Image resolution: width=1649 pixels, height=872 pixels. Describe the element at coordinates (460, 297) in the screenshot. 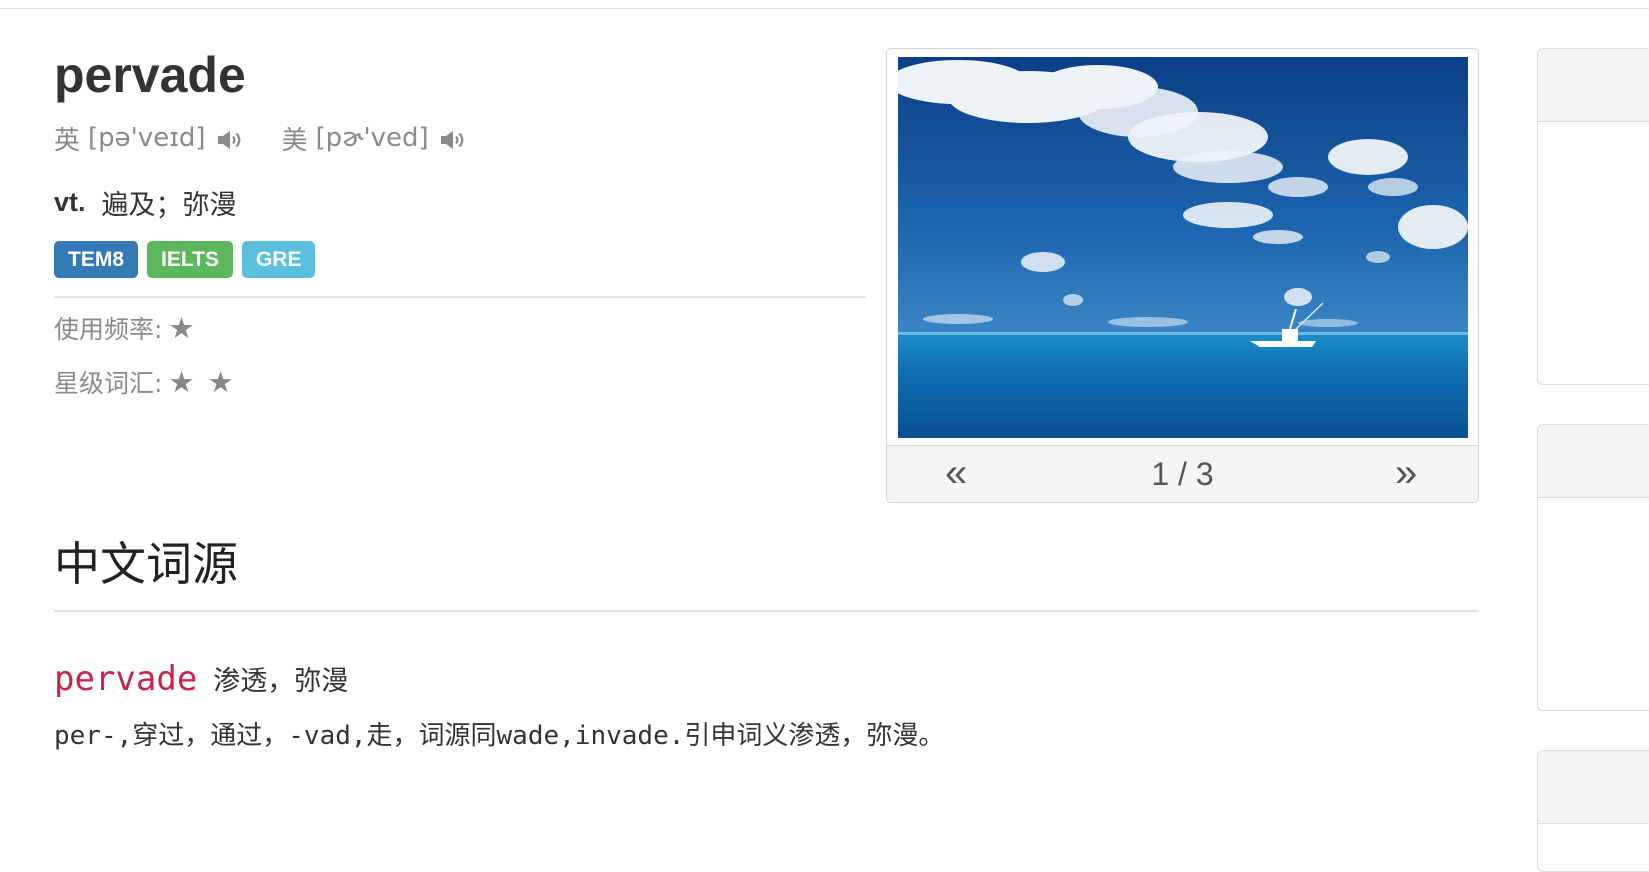

I see `divider` at that location.